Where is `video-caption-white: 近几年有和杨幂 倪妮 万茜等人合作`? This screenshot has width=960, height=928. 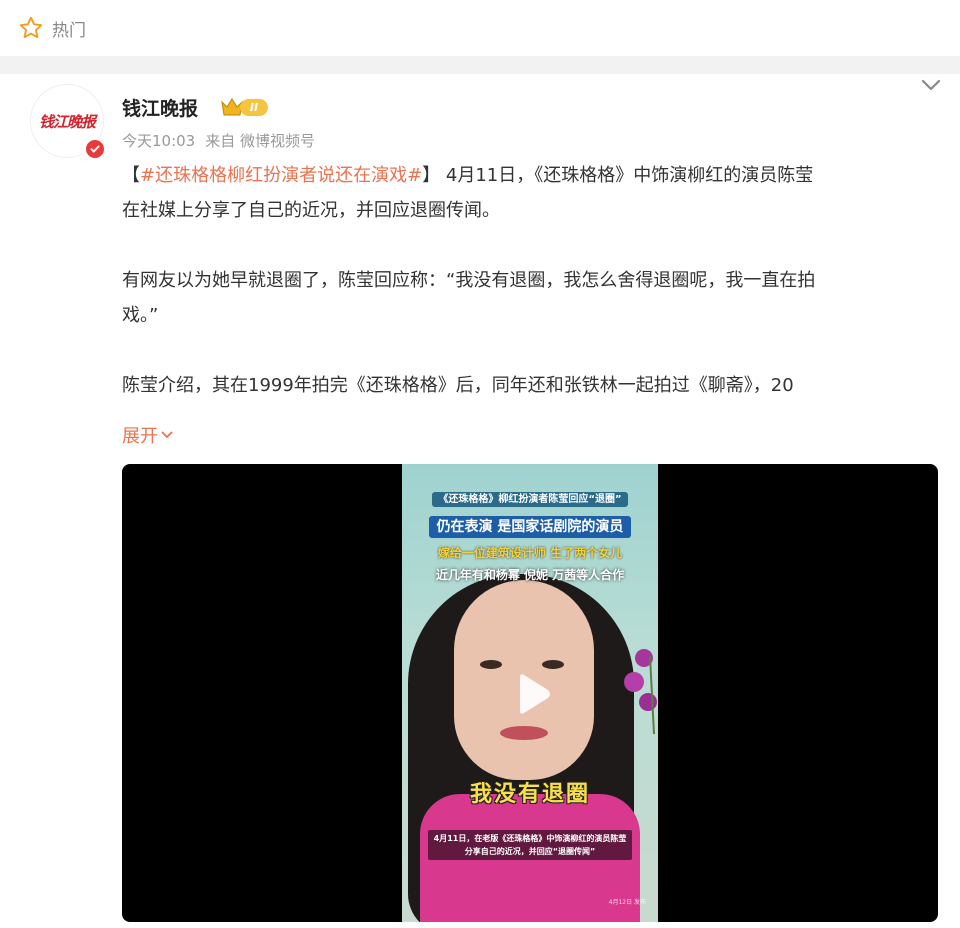
video-caption-white: 近几年有和杨幂 倪妮 万茜等人合作 is located at coordinates (530, 575).